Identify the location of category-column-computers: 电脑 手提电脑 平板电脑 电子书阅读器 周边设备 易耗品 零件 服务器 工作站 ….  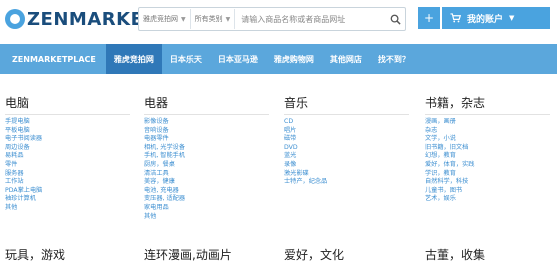
(67, 154).